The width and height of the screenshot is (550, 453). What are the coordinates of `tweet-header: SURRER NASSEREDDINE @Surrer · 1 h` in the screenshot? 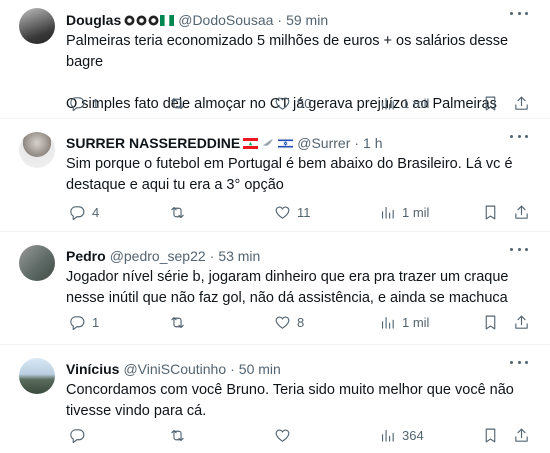 It's located at (300, 143).